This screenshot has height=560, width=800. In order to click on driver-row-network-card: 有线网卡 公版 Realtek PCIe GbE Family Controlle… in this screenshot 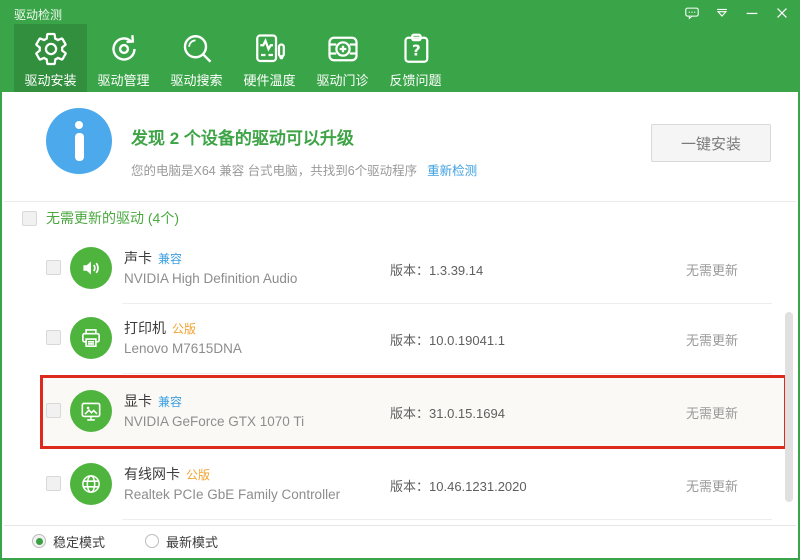, I will do `click(401, 485)`.